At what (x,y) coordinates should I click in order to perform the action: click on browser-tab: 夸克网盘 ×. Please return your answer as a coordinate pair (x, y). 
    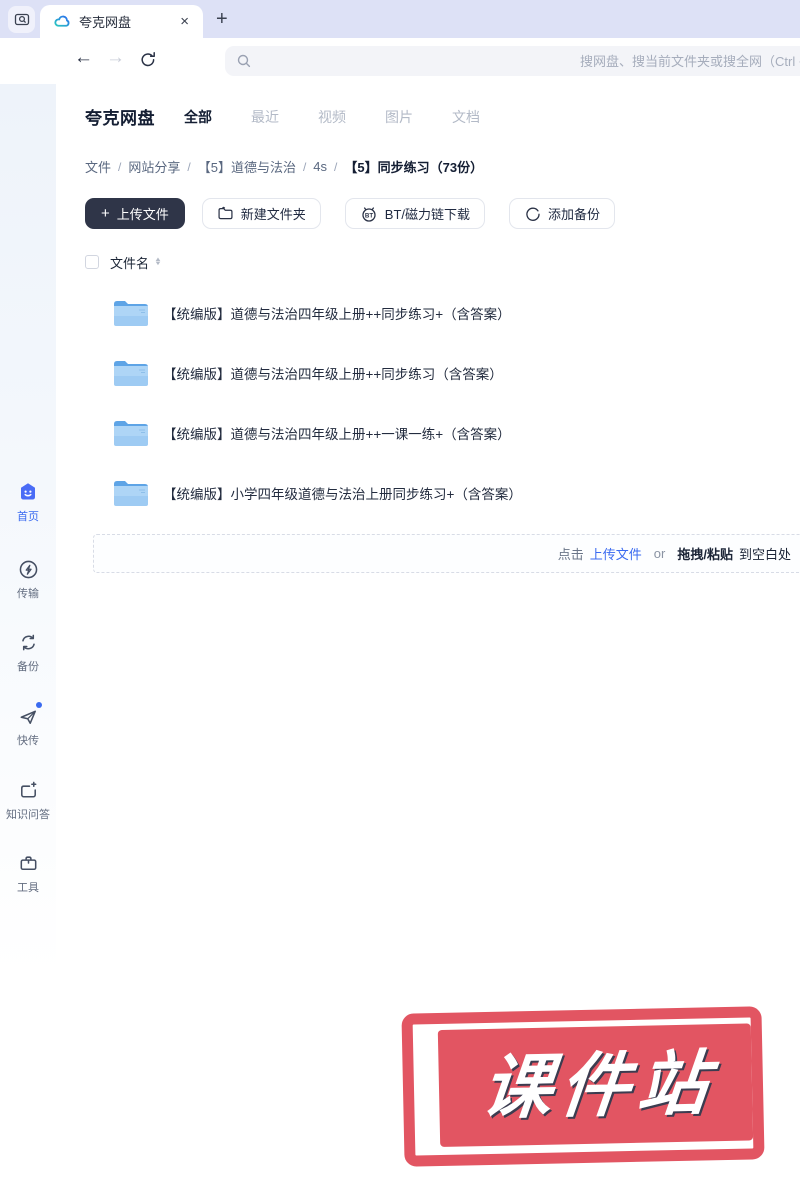
    Looking at the image, I should click on (121, 21).